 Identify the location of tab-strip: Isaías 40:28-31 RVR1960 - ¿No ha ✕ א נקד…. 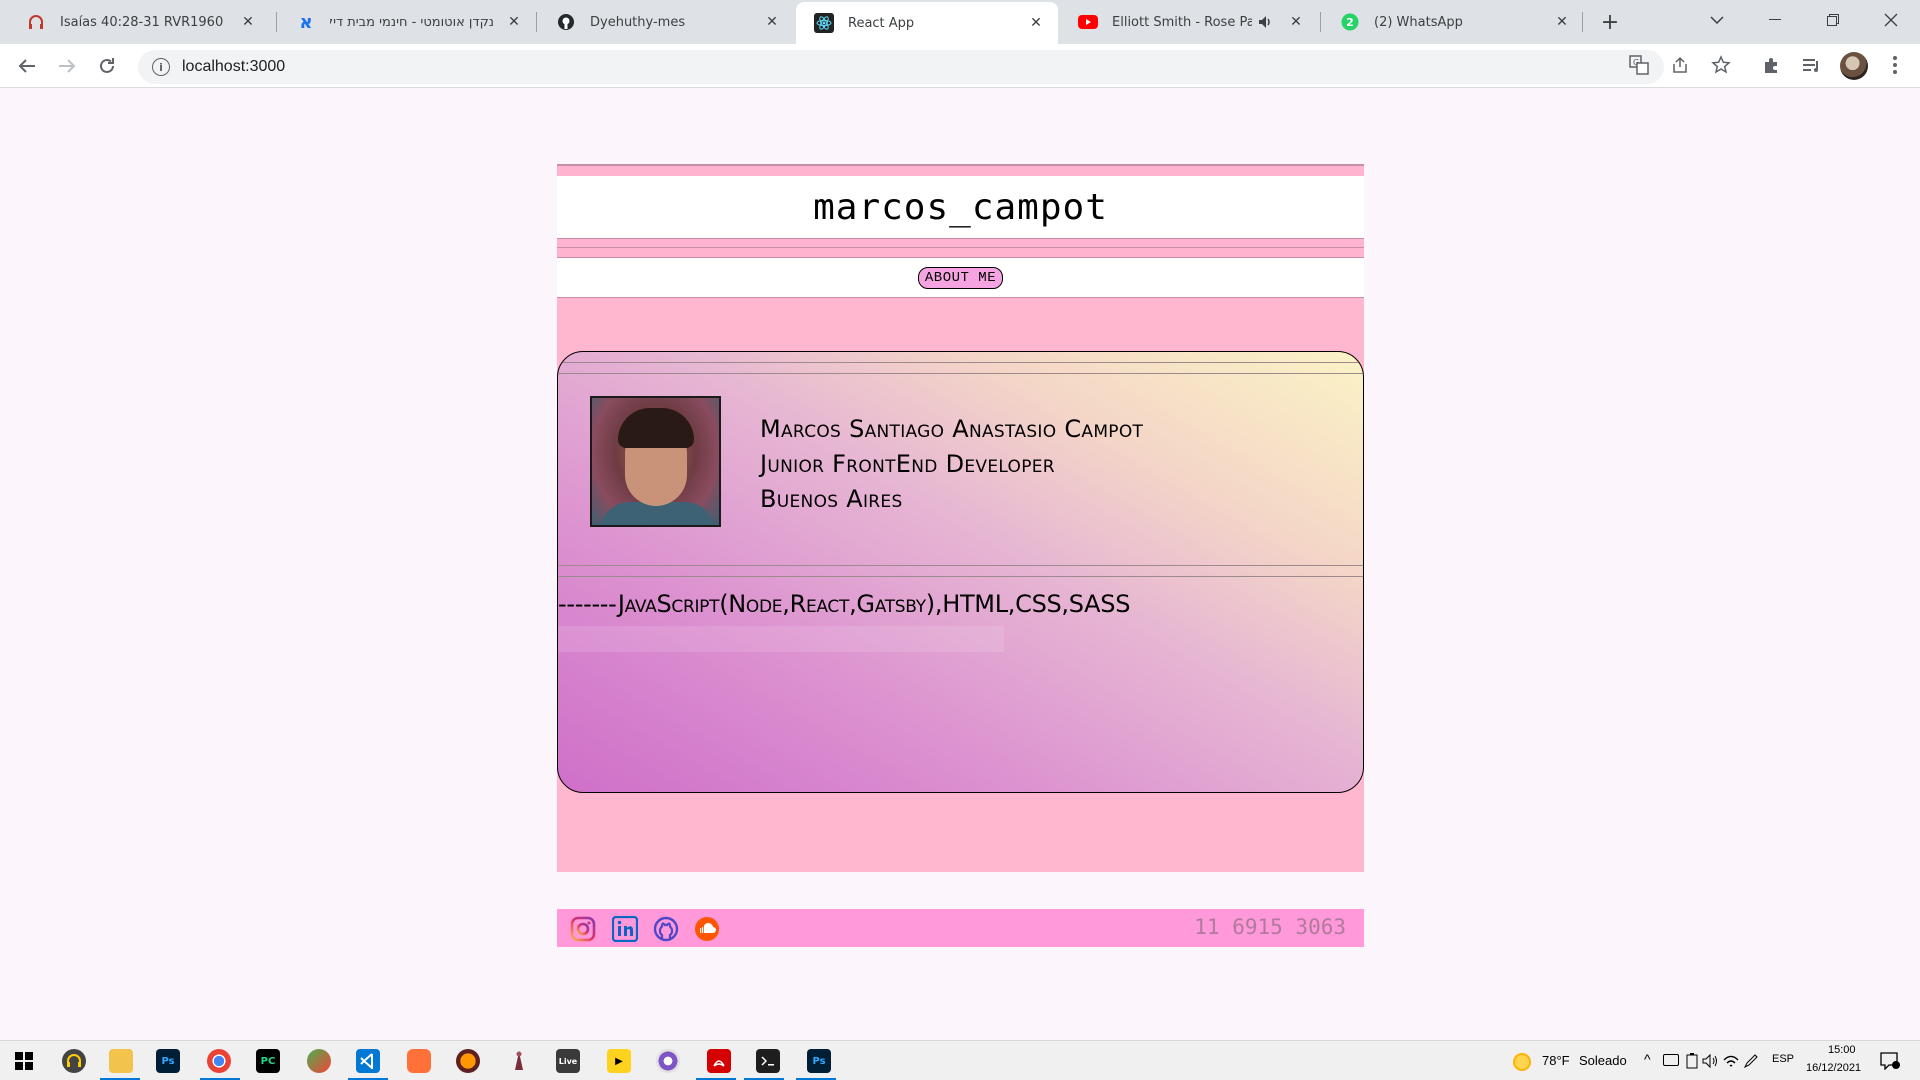
(960, 22).